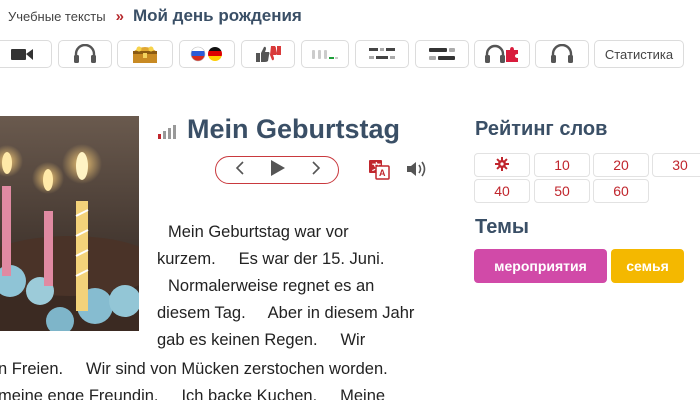 This screenshot has width=700, height=400. I want to click on difficulty-bars-icon, so click(167, 134).